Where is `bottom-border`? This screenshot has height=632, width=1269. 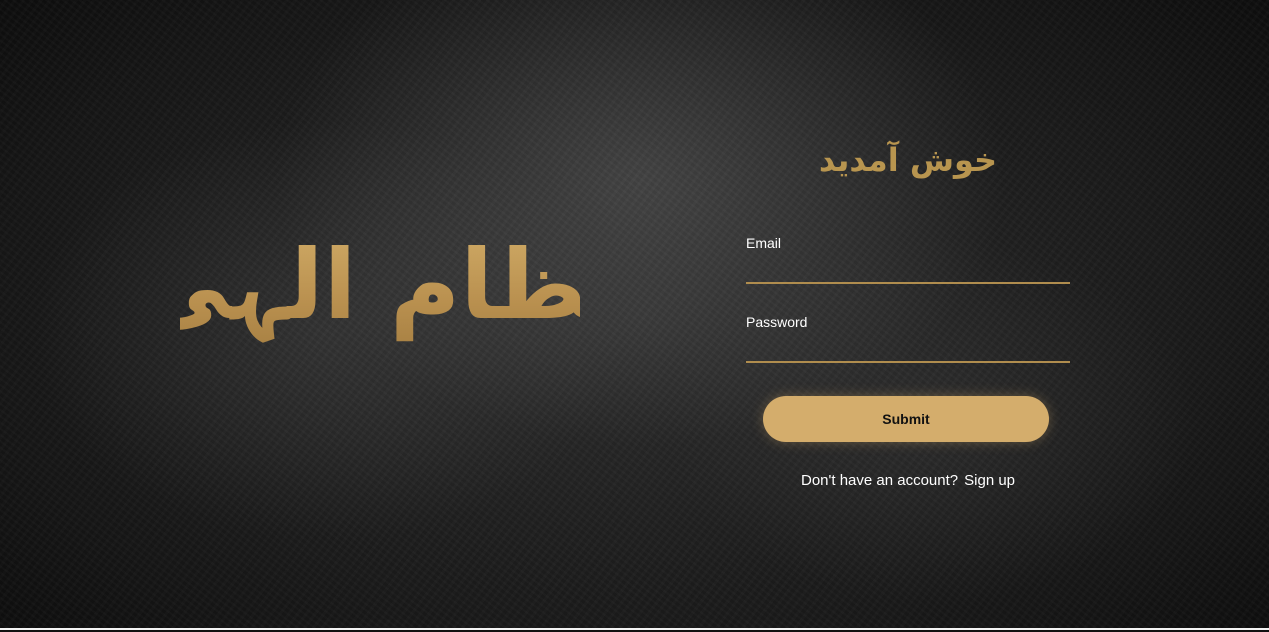
bottom-border is located at coordinates (634, 629).